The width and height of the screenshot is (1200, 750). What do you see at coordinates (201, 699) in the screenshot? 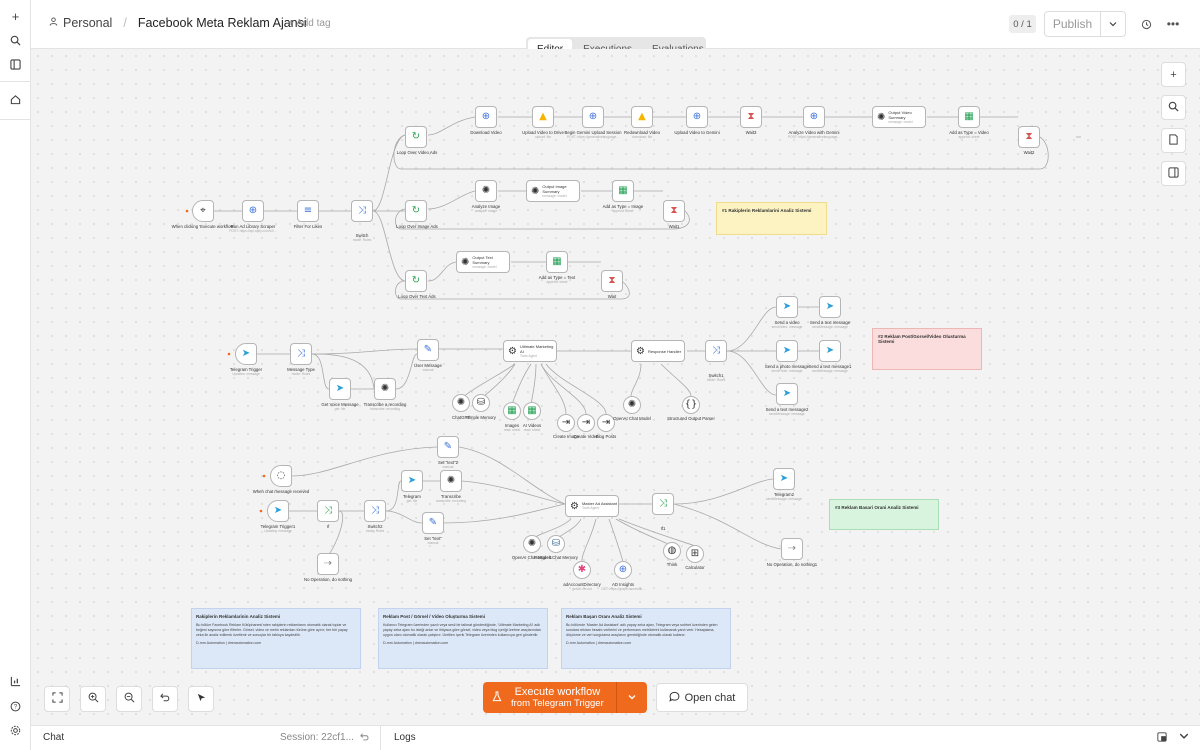
I see `tidy-up-button` at bounding box center [201, 699].